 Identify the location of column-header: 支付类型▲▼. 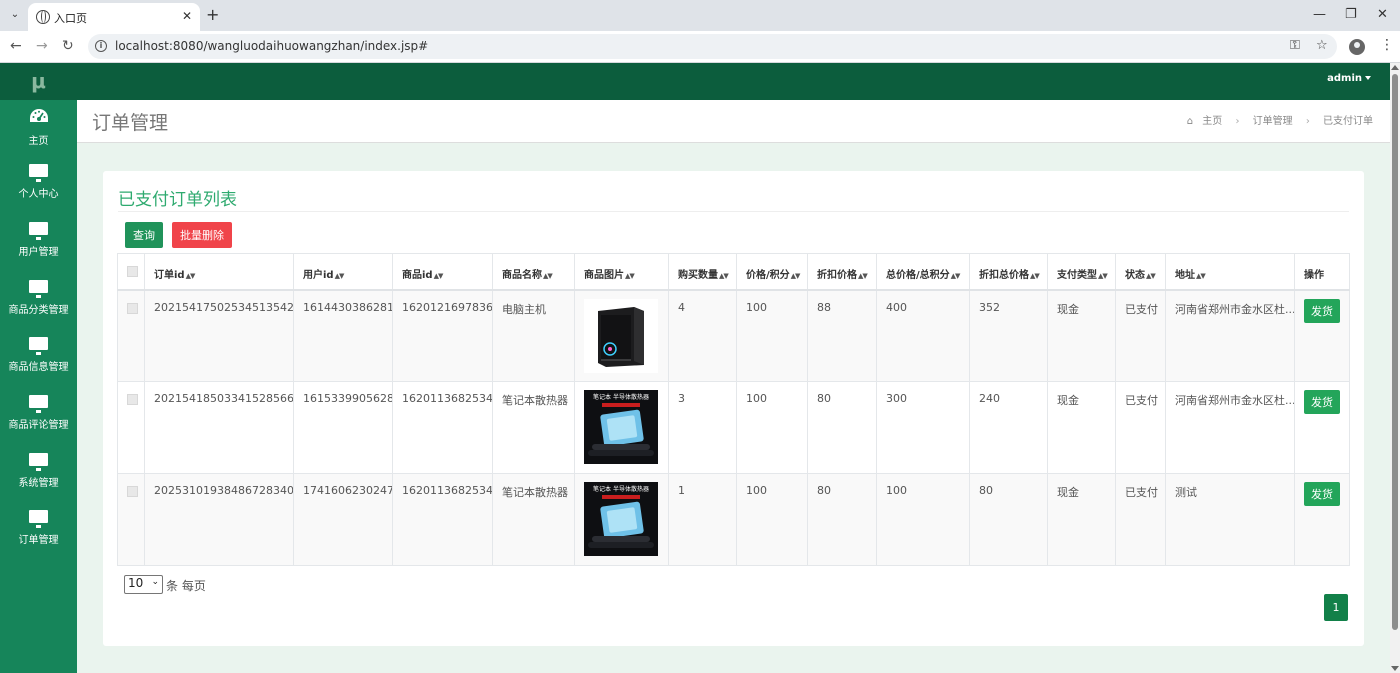
(1081, 272).